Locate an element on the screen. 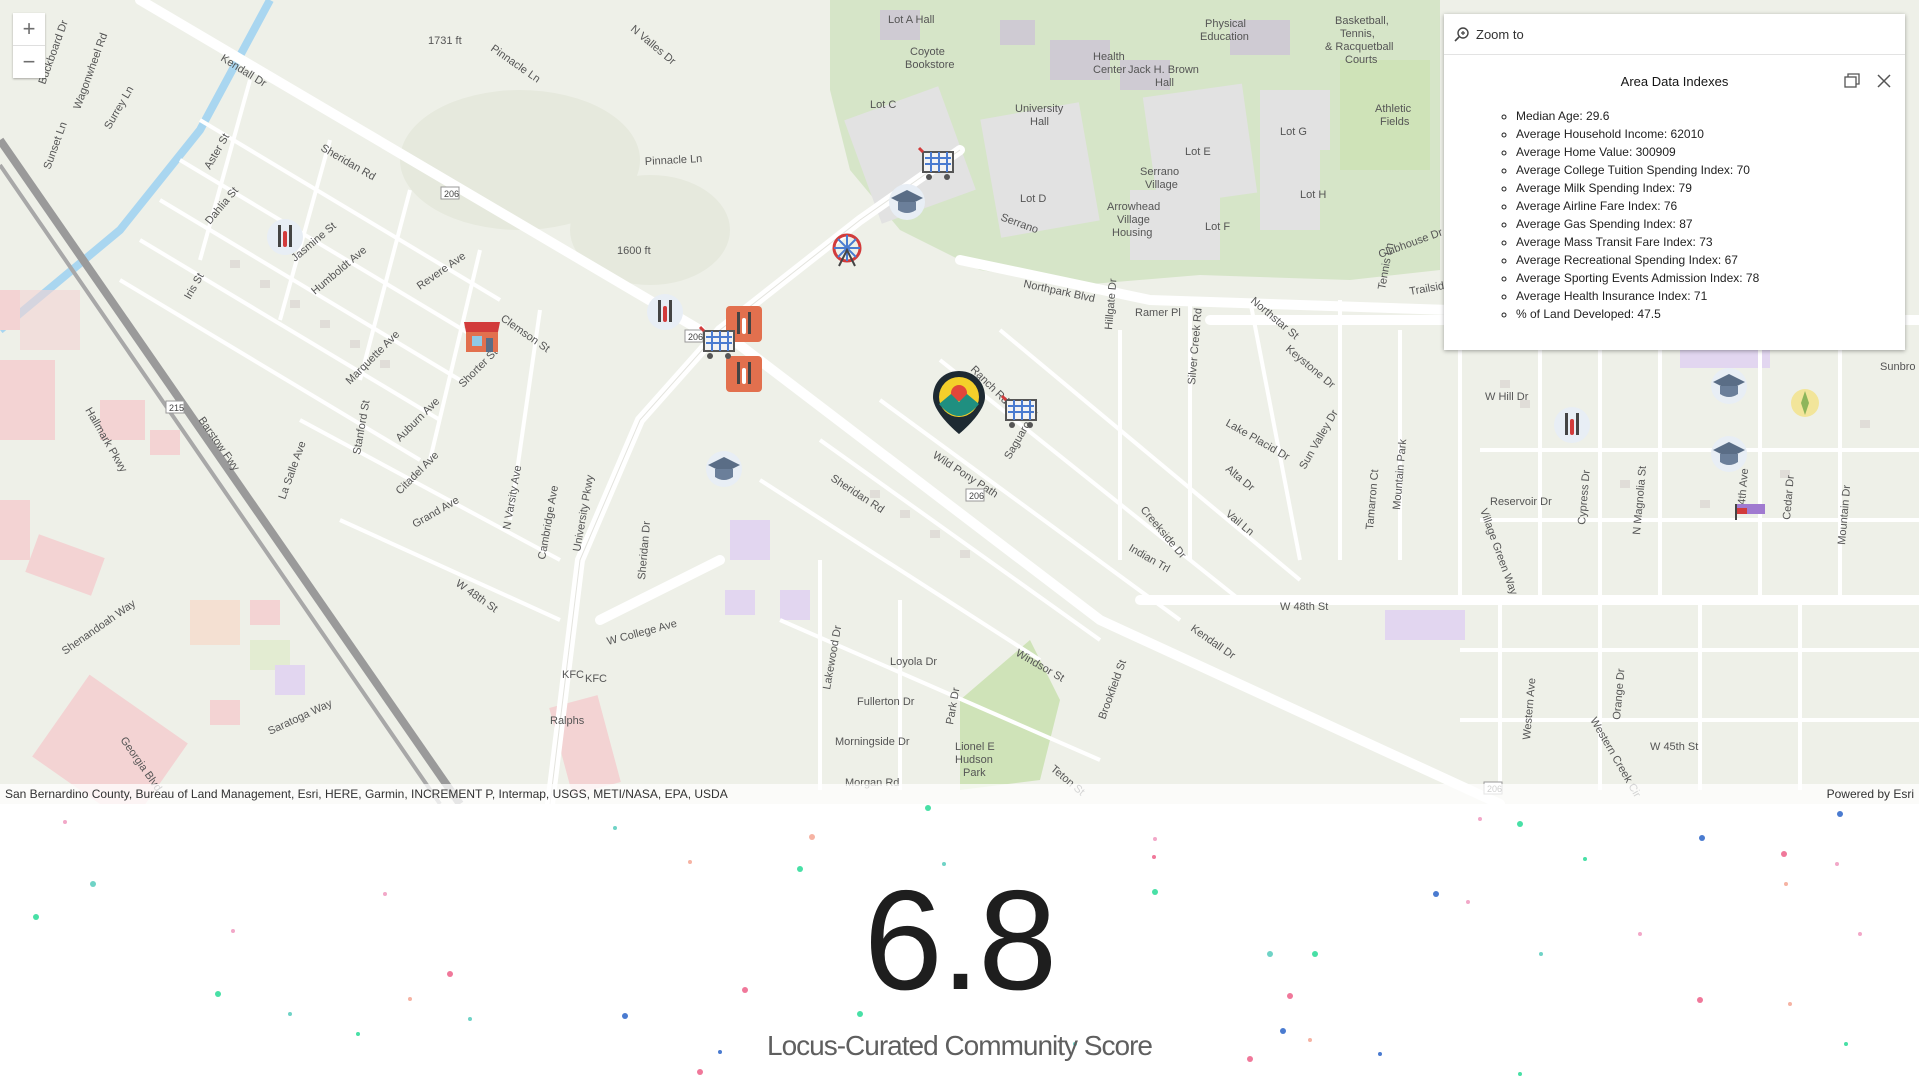 This screenshot has height=1081, width=1919. svg-text: Center is located at coordinates (1109, 70).